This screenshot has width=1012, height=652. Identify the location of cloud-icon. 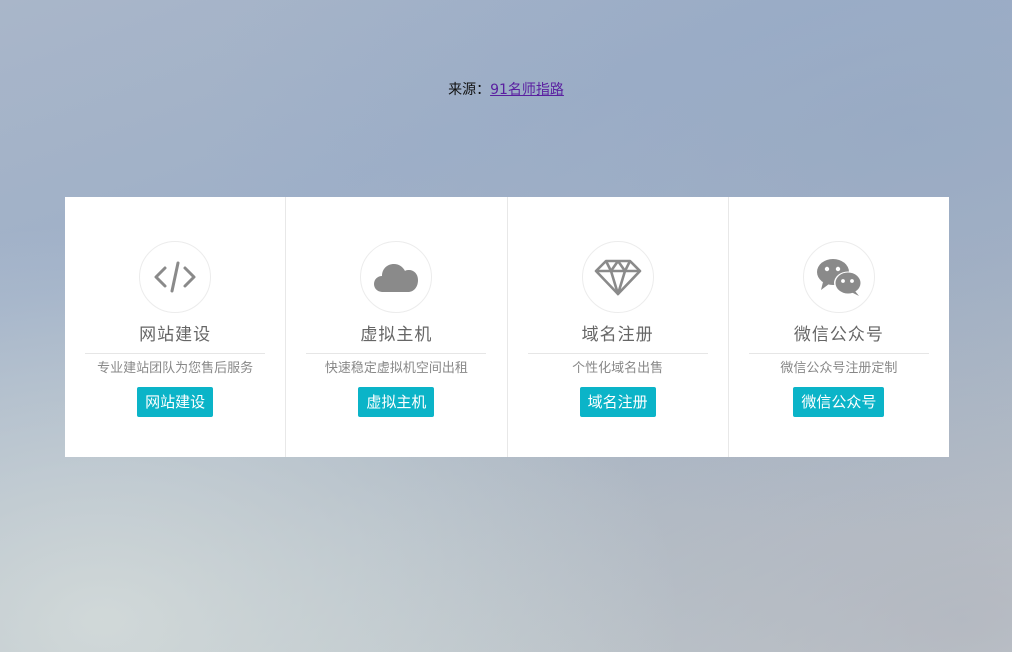
(396, 278).